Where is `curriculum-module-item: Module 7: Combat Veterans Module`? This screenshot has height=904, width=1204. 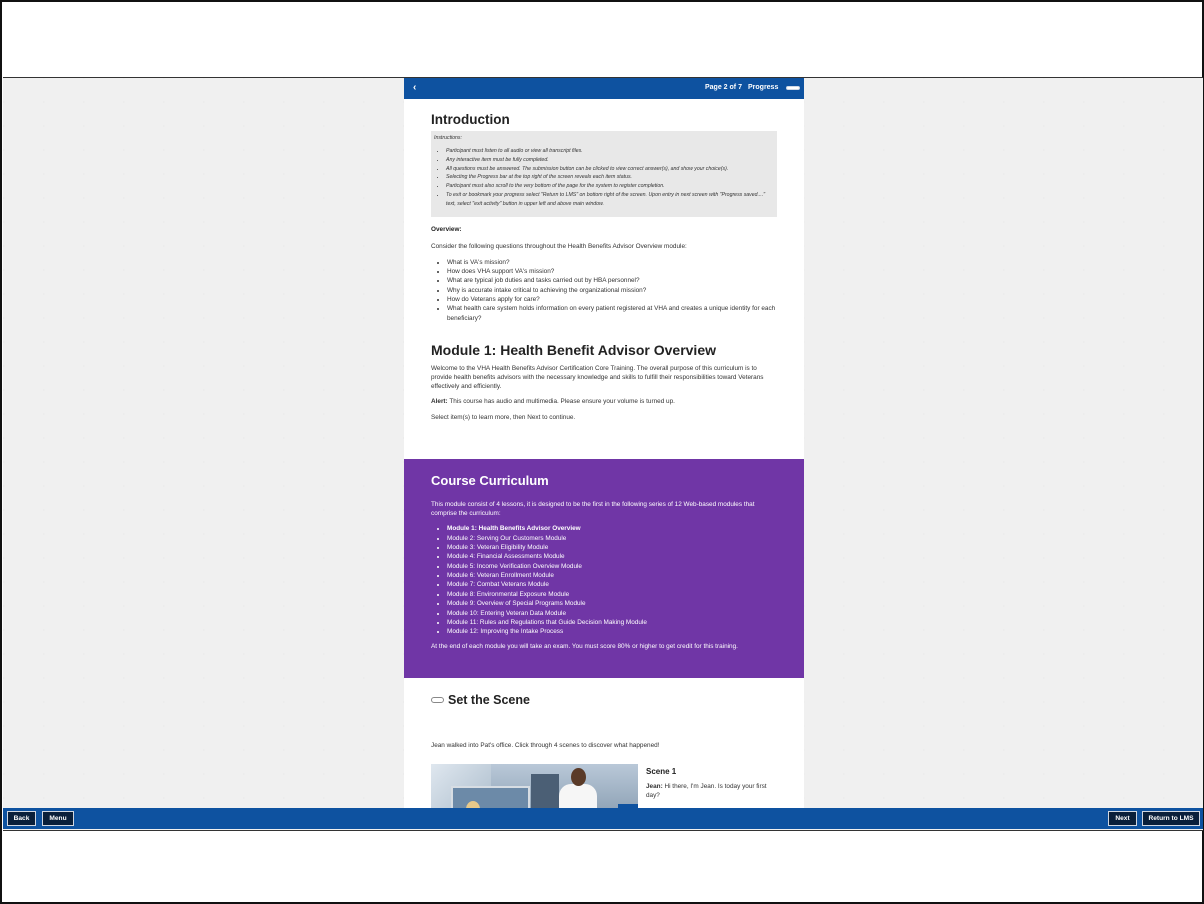
curriculum-module-item: Module 7: Combat Veterans Module is located at coordinates (612, 584).